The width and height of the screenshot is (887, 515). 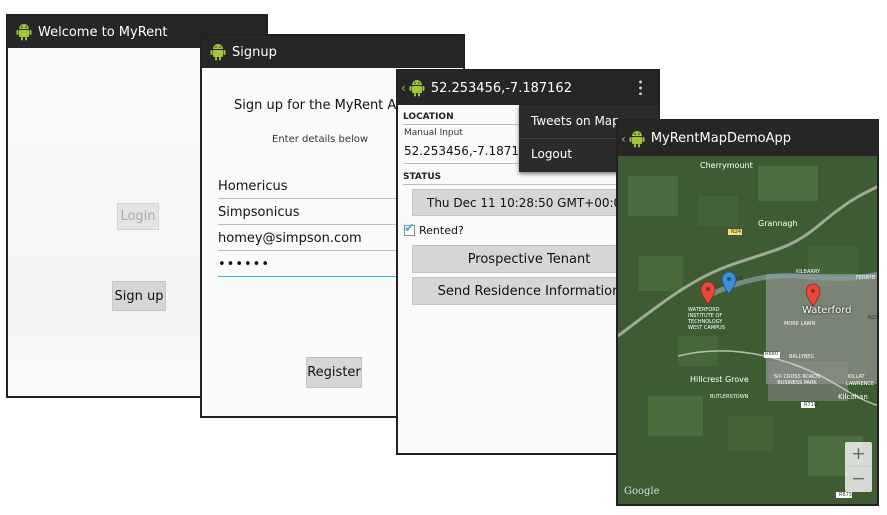 What do you see at coordinates (797, 380) in the screenshot?
I see `place-six-cross-roads: SIX CROSS ROADS BUSINESS PARK` at bounding box center [797, 380].